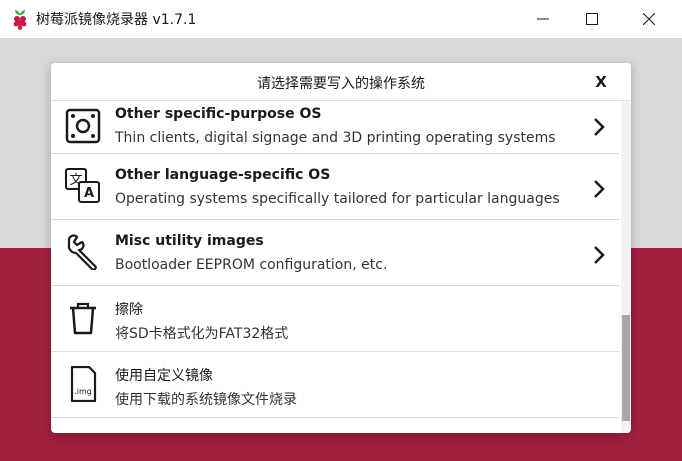 The image size is (682, 461). Describe the element at coordinates (83, 318) in the screenshot. I see `trash-icon` at that location.